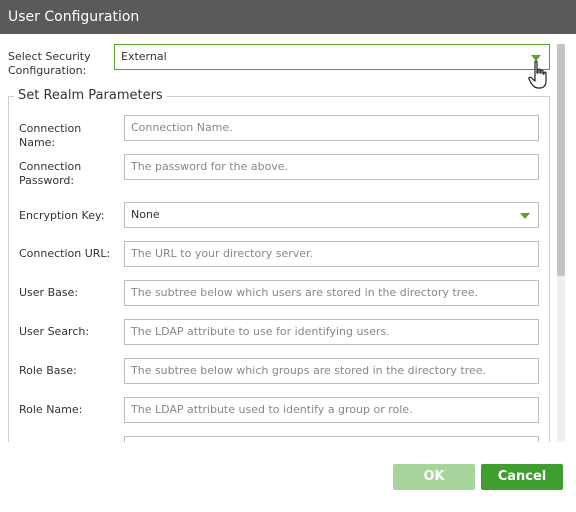  I want to click on role-base-label: Role Base:, so click(48, 370).